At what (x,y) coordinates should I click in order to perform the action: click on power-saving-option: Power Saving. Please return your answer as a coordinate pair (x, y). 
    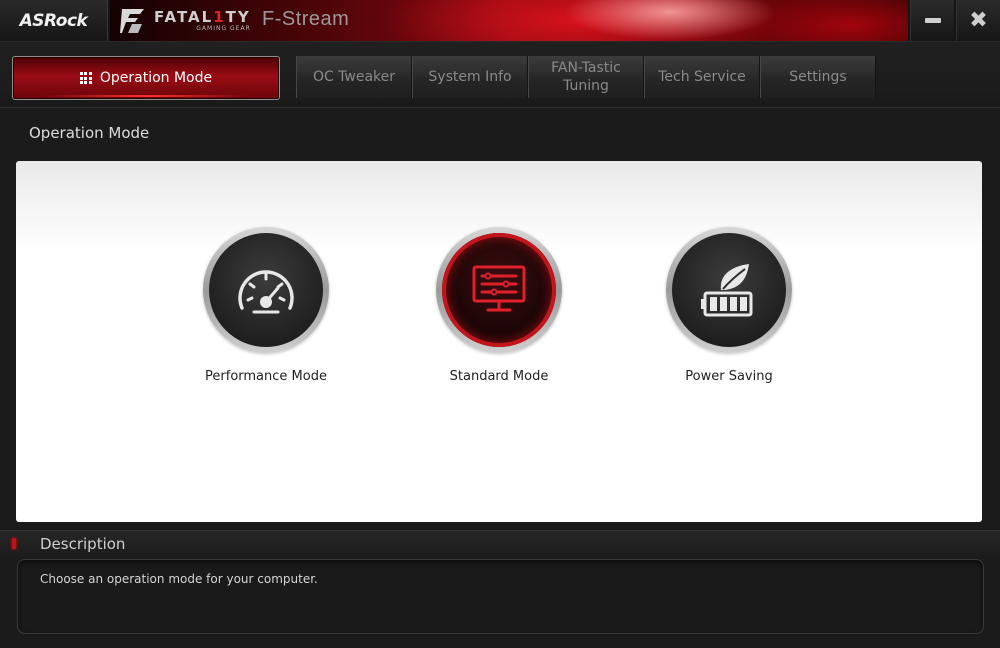
    Looking at the image, I should click on (729, 305).